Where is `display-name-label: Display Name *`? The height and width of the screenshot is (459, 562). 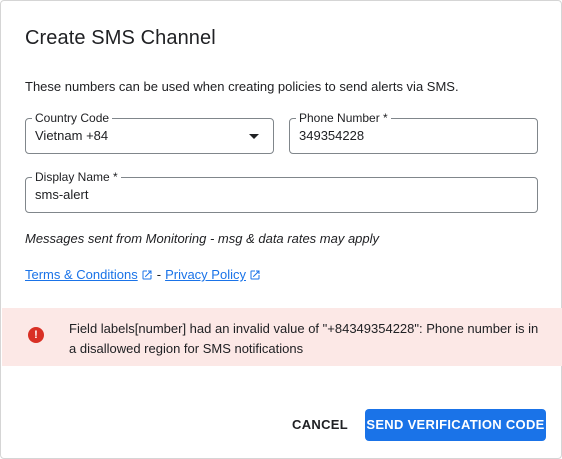 display-name-label: Display Name * is located at coordinates (76, 177).